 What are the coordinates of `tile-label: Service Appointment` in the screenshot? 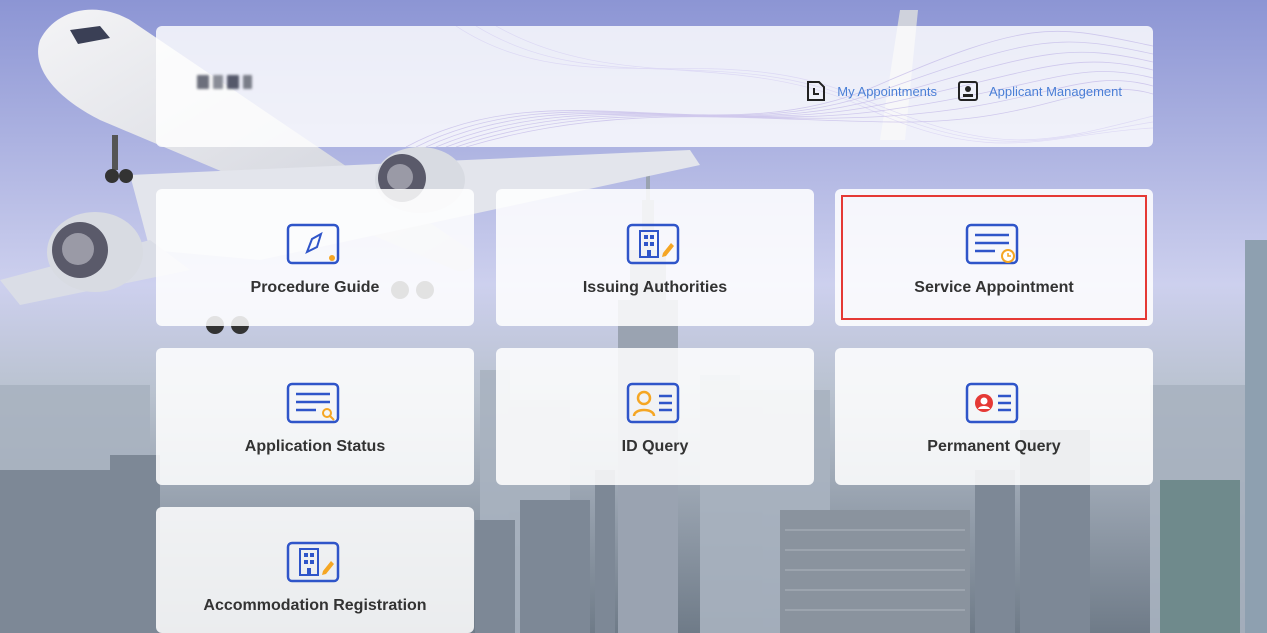 It's located at (994, 287).